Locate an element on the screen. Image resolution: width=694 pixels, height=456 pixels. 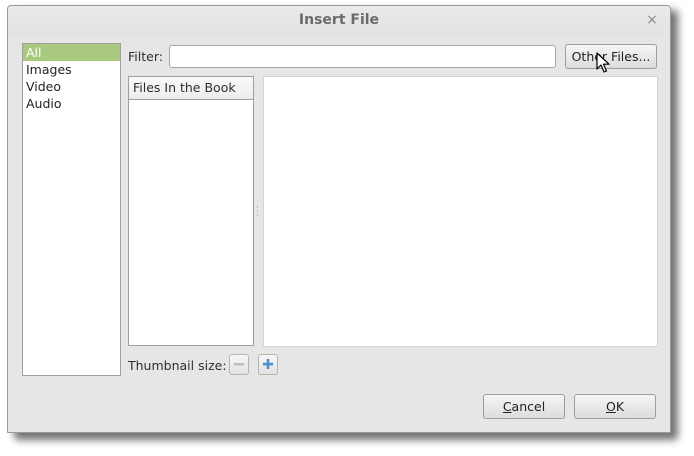
cancel-button: Cancel is located at coordinates (524, 406).